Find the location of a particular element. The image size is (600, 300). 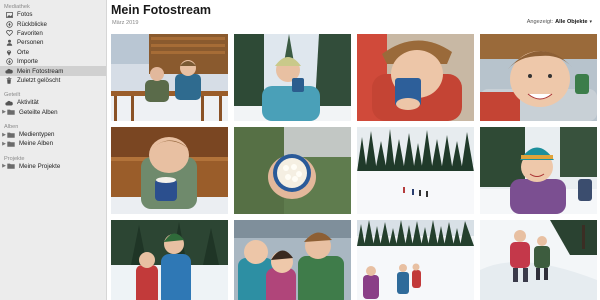

people-icon is located at coordinates (9, 43).